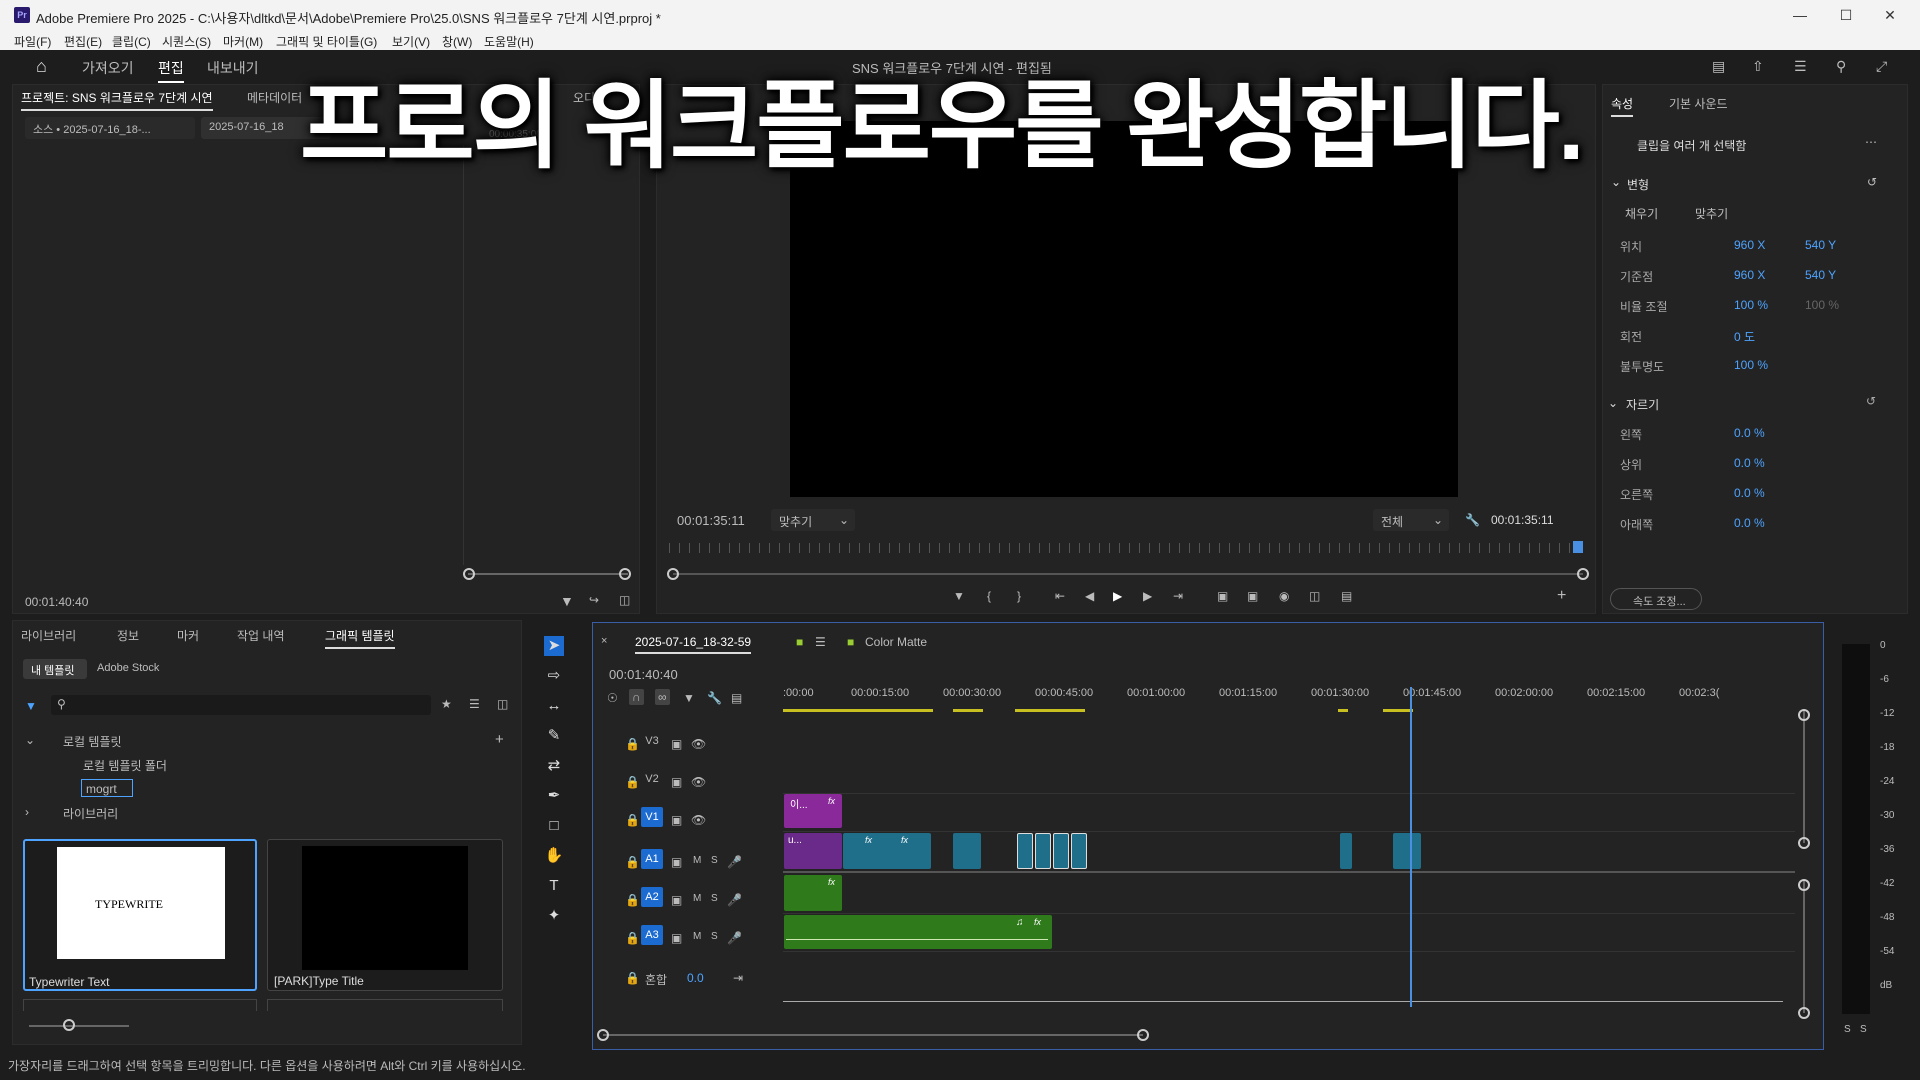 Image resolution: width=1920 pixels, height=1080 pixels. What do you see at coordinates (917, 939) in the screenshot?
I see `volume-keyframe-line` at bounding box center [917, 939].